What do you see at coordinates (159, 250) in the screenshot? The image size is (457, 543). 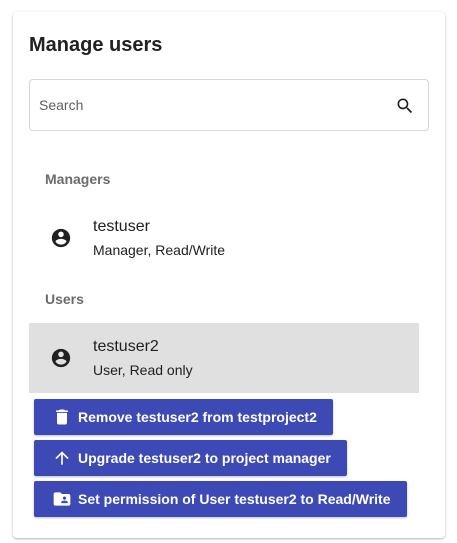 I see `user-role: Manager, Read/Write` at bounding box center [159, 250].